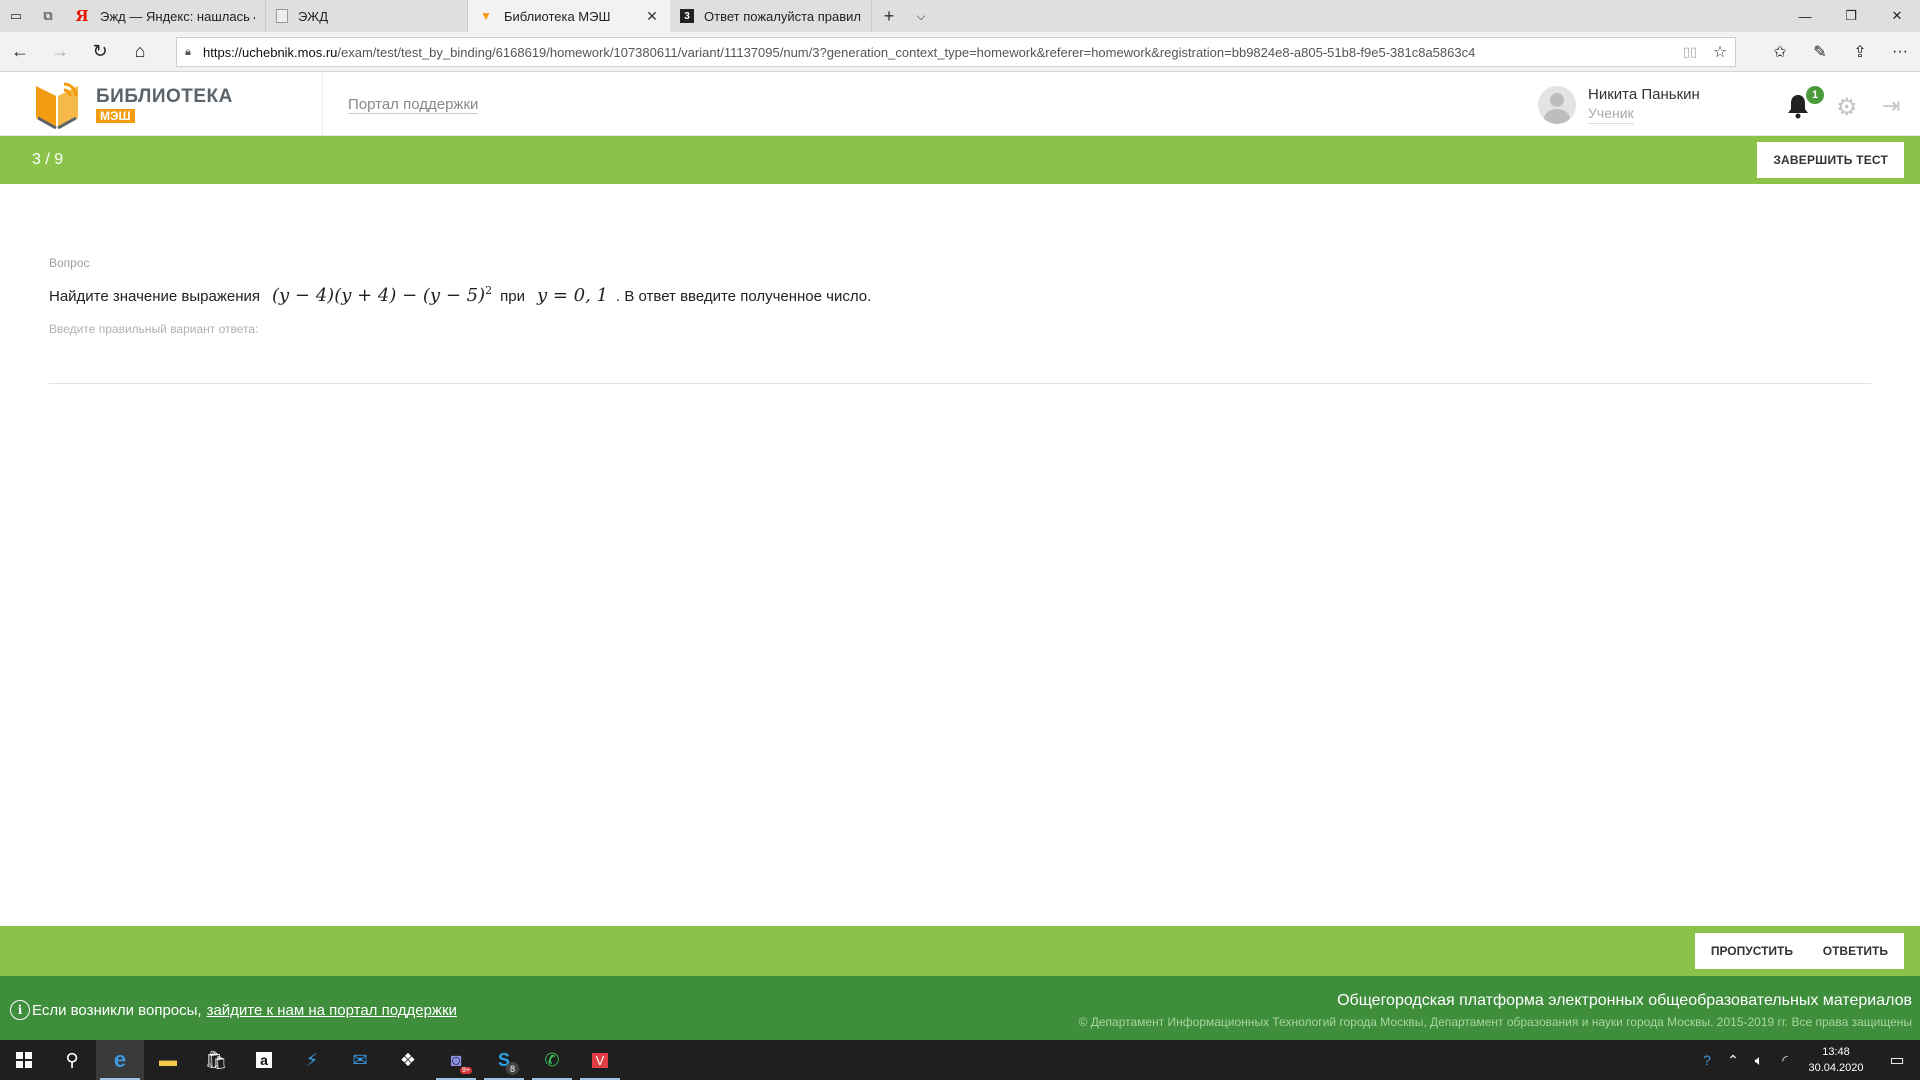 The height and width of the screenshot is (1080, 1920). Describe the element at coordinates (216, 1060) in the screenshot. I see `store-icon: 🛍︎` at that location.